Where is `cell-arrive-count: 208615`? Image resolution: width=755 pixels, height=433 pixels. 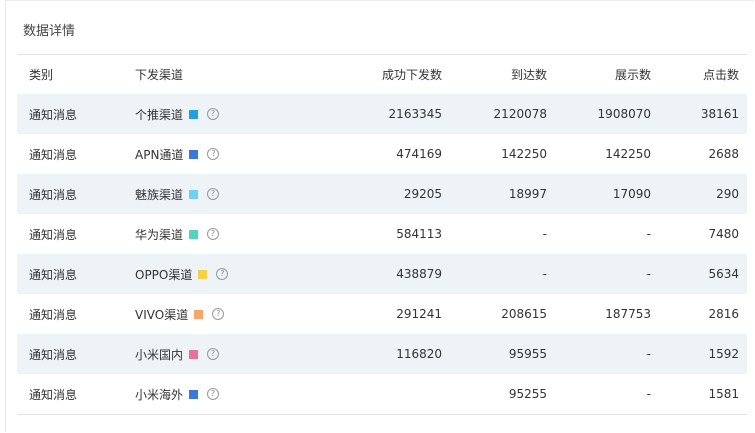
cell-arrive-count: 208615 is located at coordinates (524, 314).